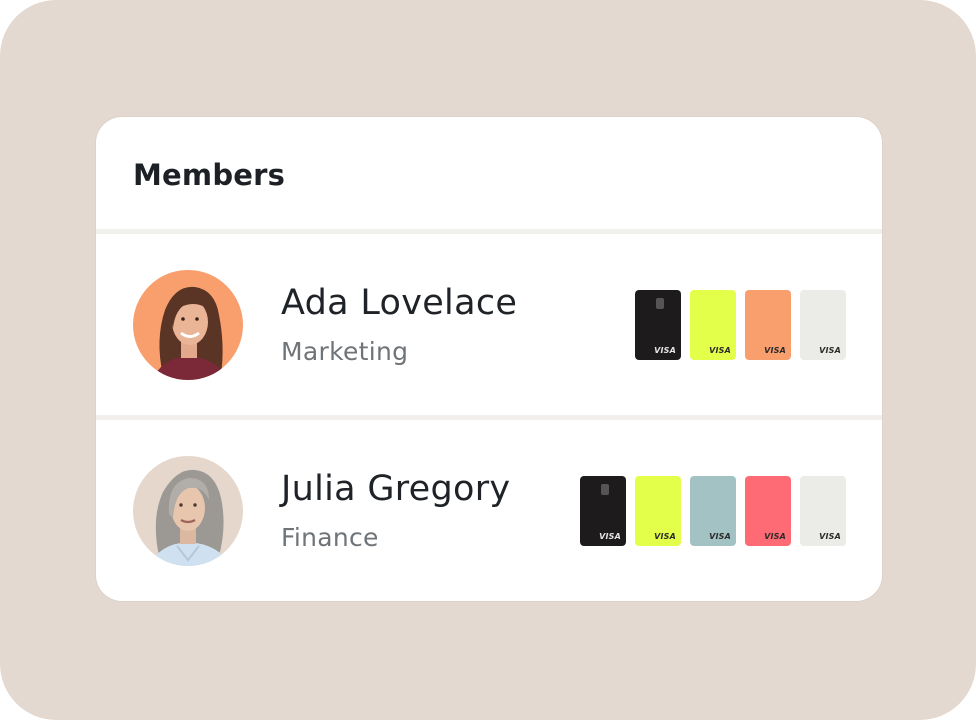 The width and height of the screenshot is (976, 720). What do you see at coordinates (399, 303) in the screenshot?
I see `member-name: Ada Lovelace` at bounding box center [399, 303].